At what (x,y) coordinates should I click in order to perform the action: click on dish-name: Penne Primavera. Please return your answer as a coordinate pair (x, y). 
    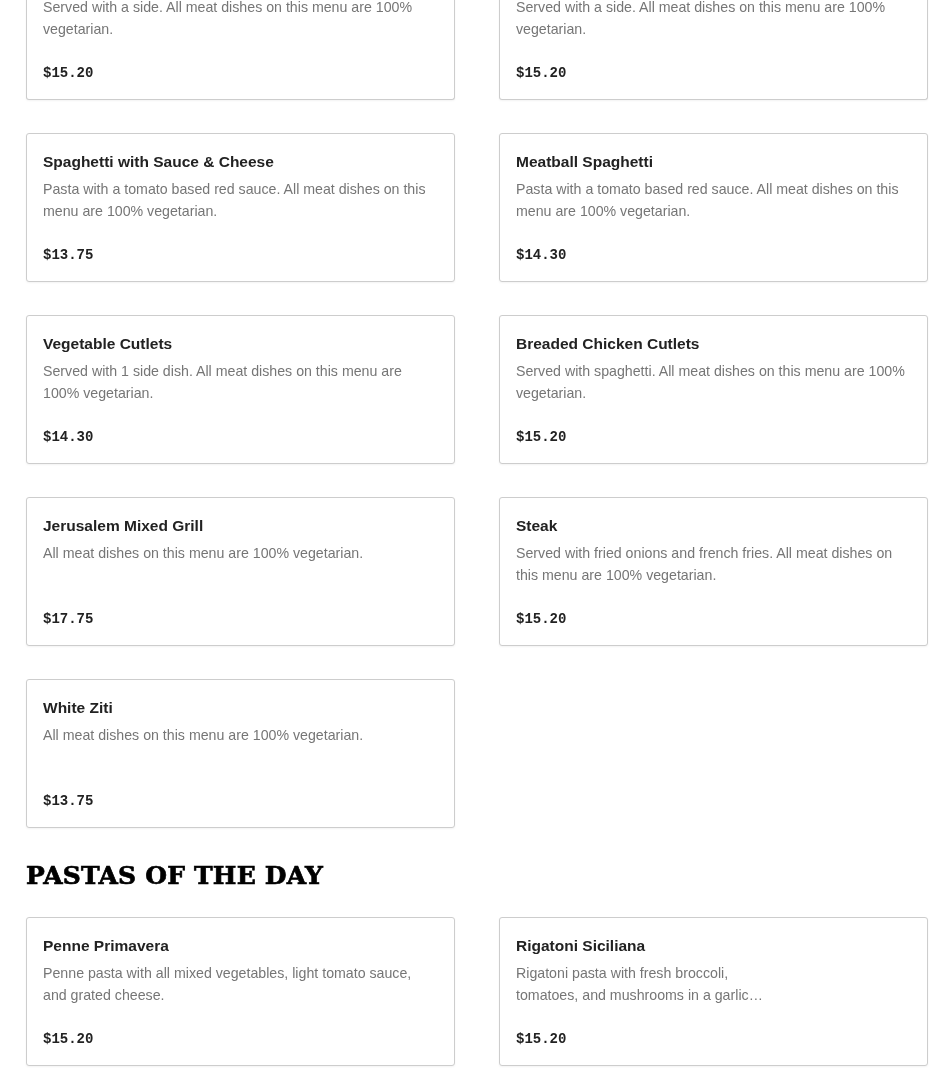
    Looking at the image, I should click on (106, 946).